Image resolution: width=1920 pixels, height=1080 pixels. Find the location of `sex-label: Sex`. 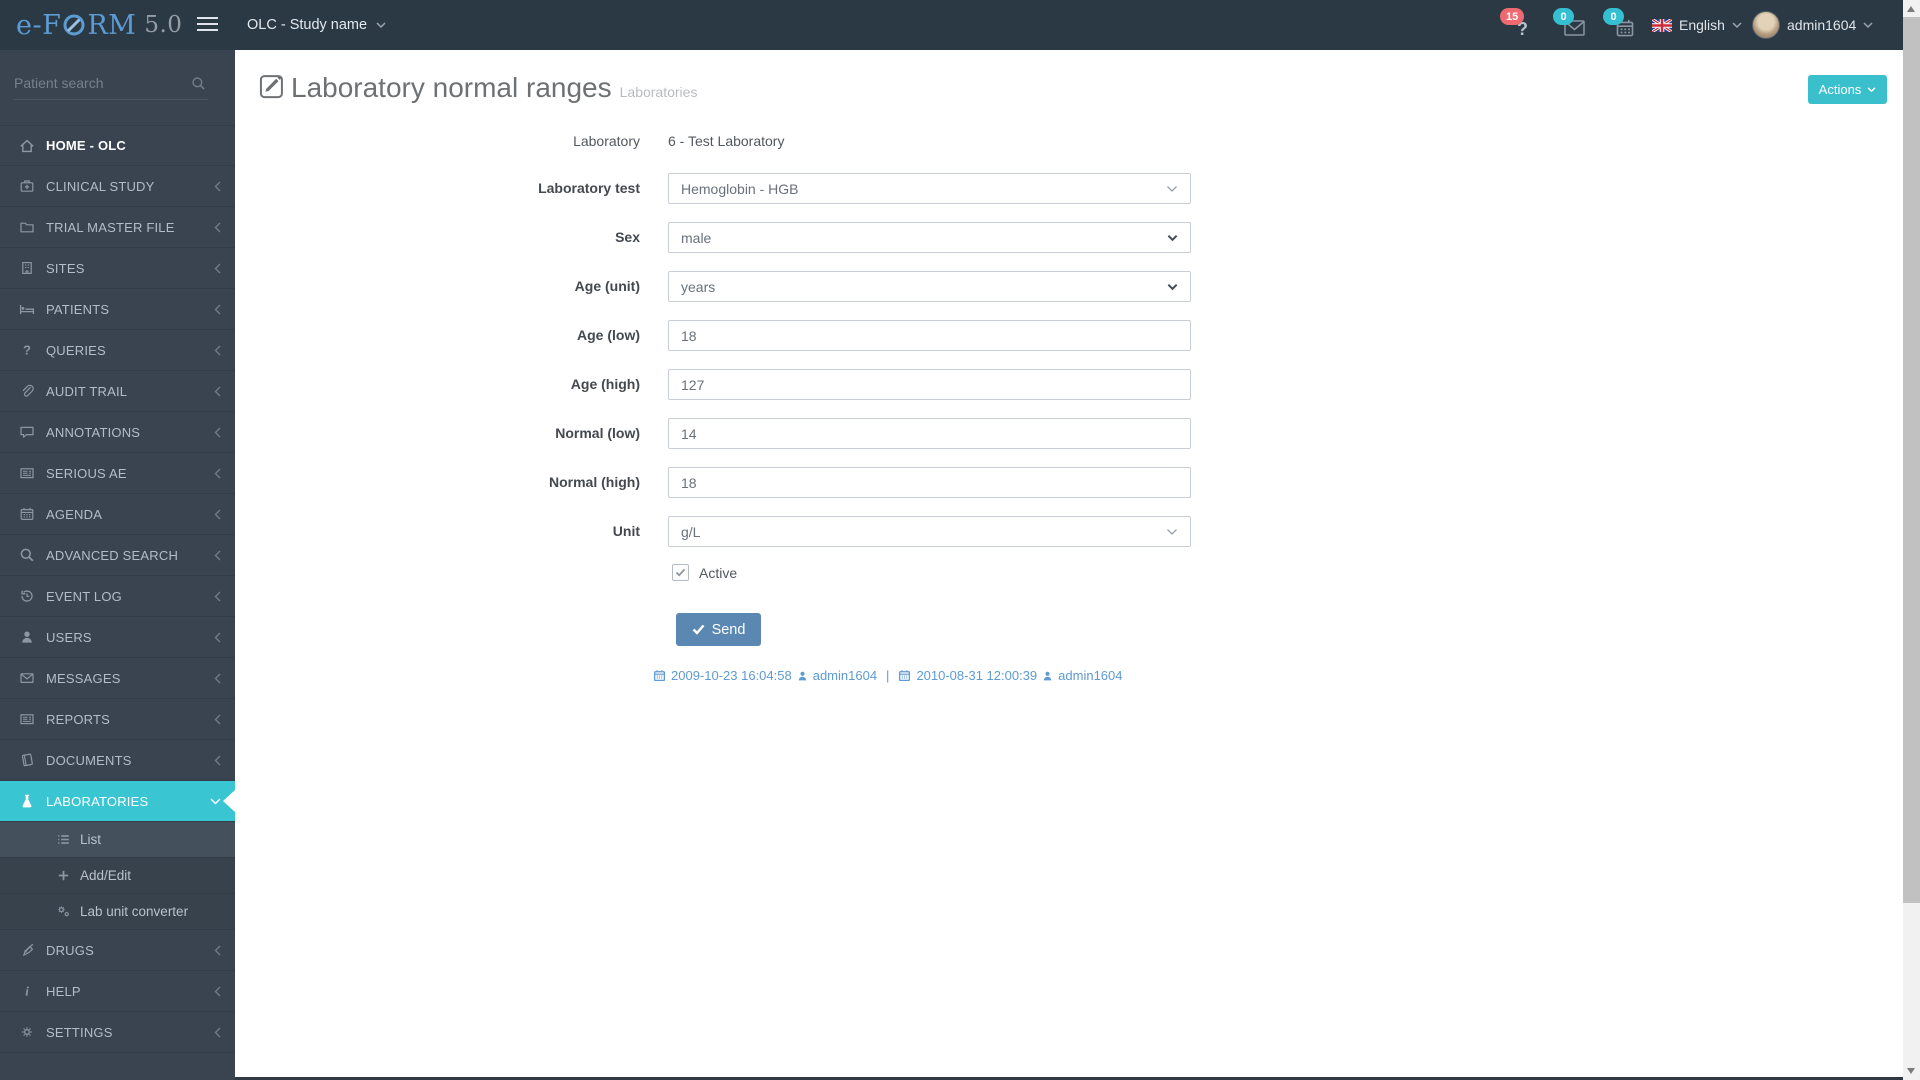

sex-label: Sex is located at coordinates (627, 237).